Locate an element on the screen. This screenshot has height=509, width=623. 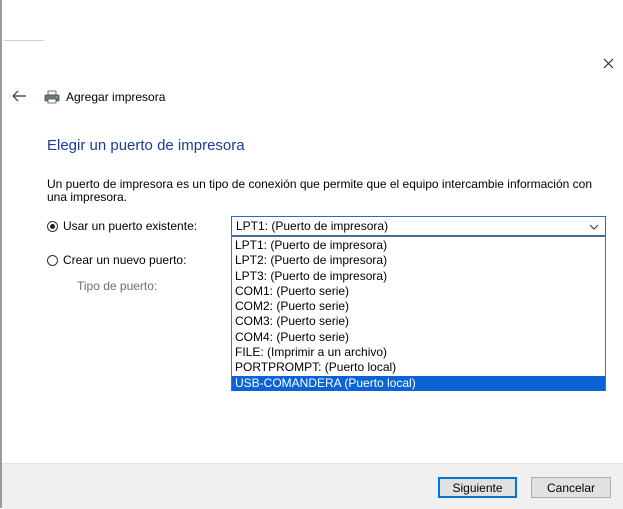
back-arrow-icon is located at coordinates (19, 96).